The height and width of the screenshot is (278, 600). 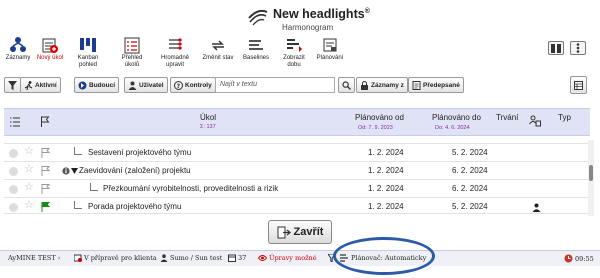 I want to click on column-settings-button, so click(x=578, y=85).